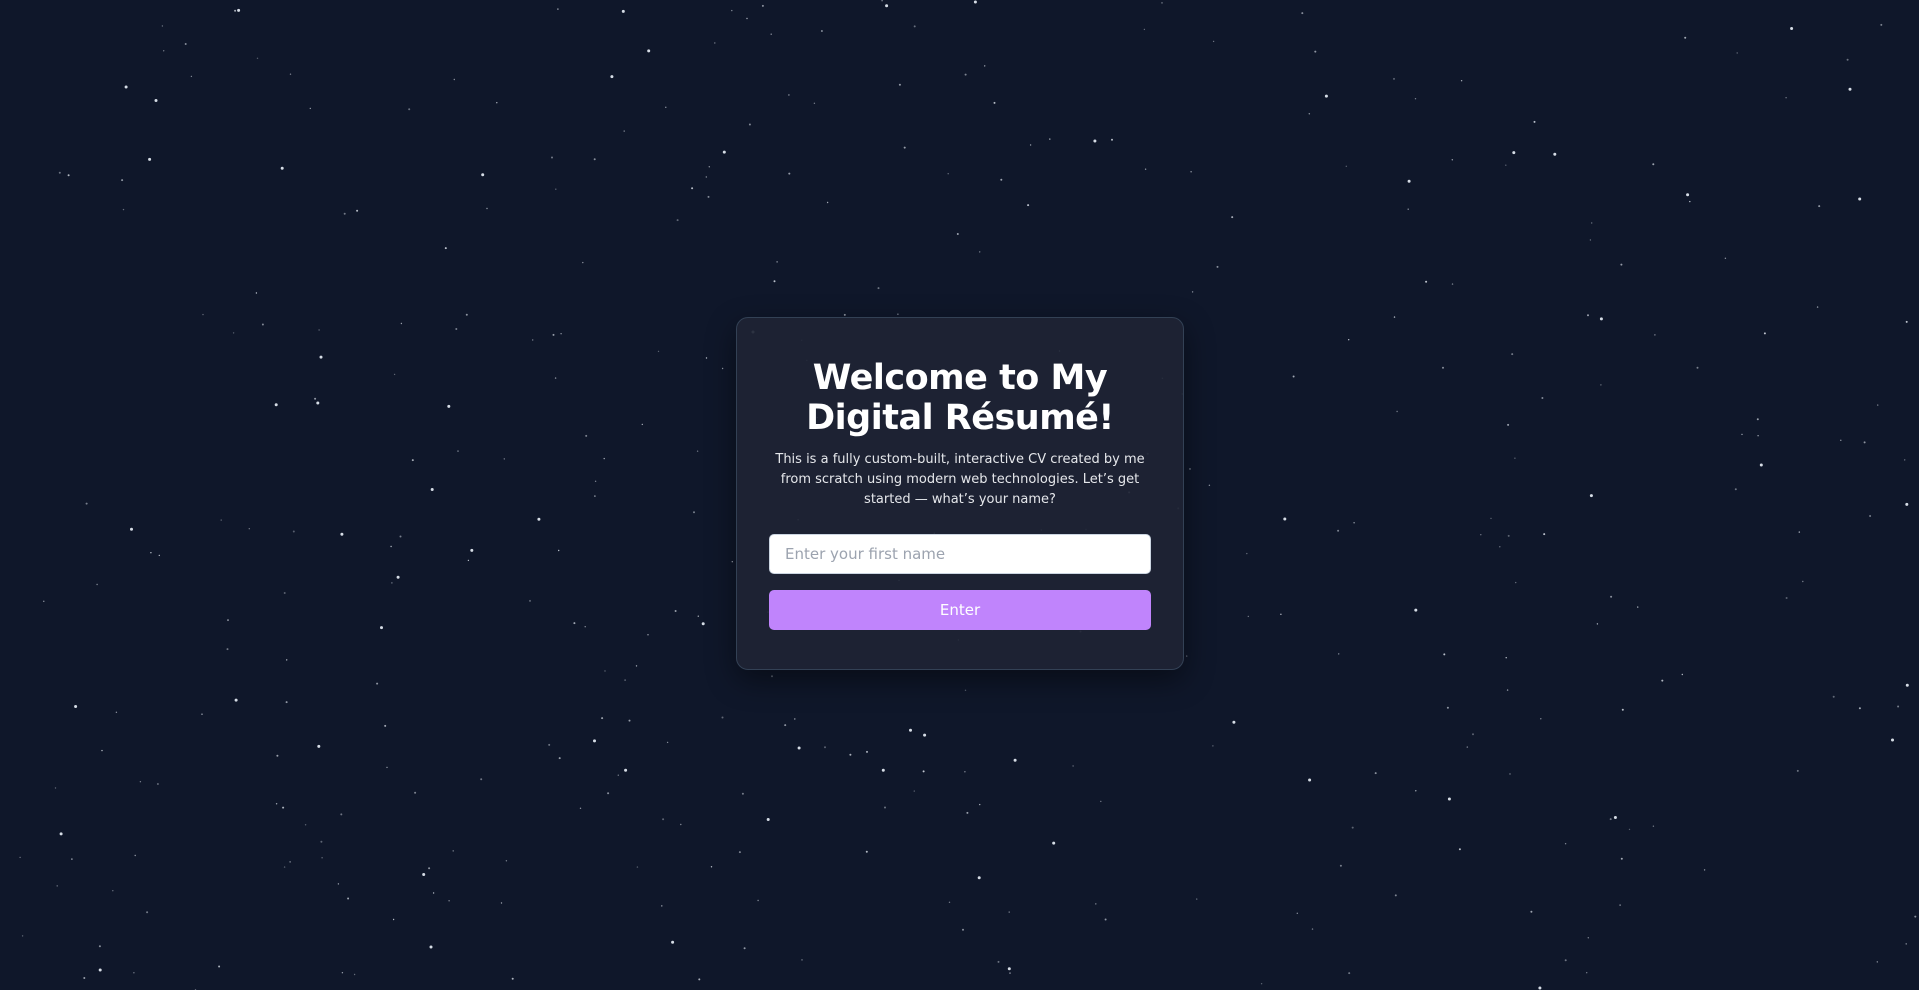  Describe the element at coordinates (960, 554) in the screenshot. I see `first-name-input` at that location.